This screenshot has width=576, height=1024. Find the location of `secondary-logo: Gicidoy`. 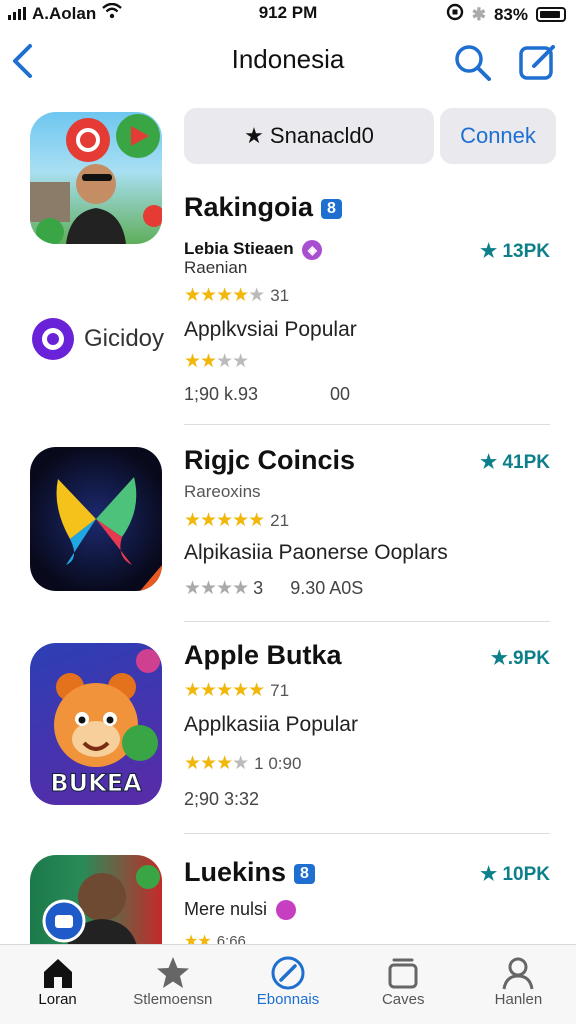

secondary-logo: Gicidoy is located at coordinates (97, 339).